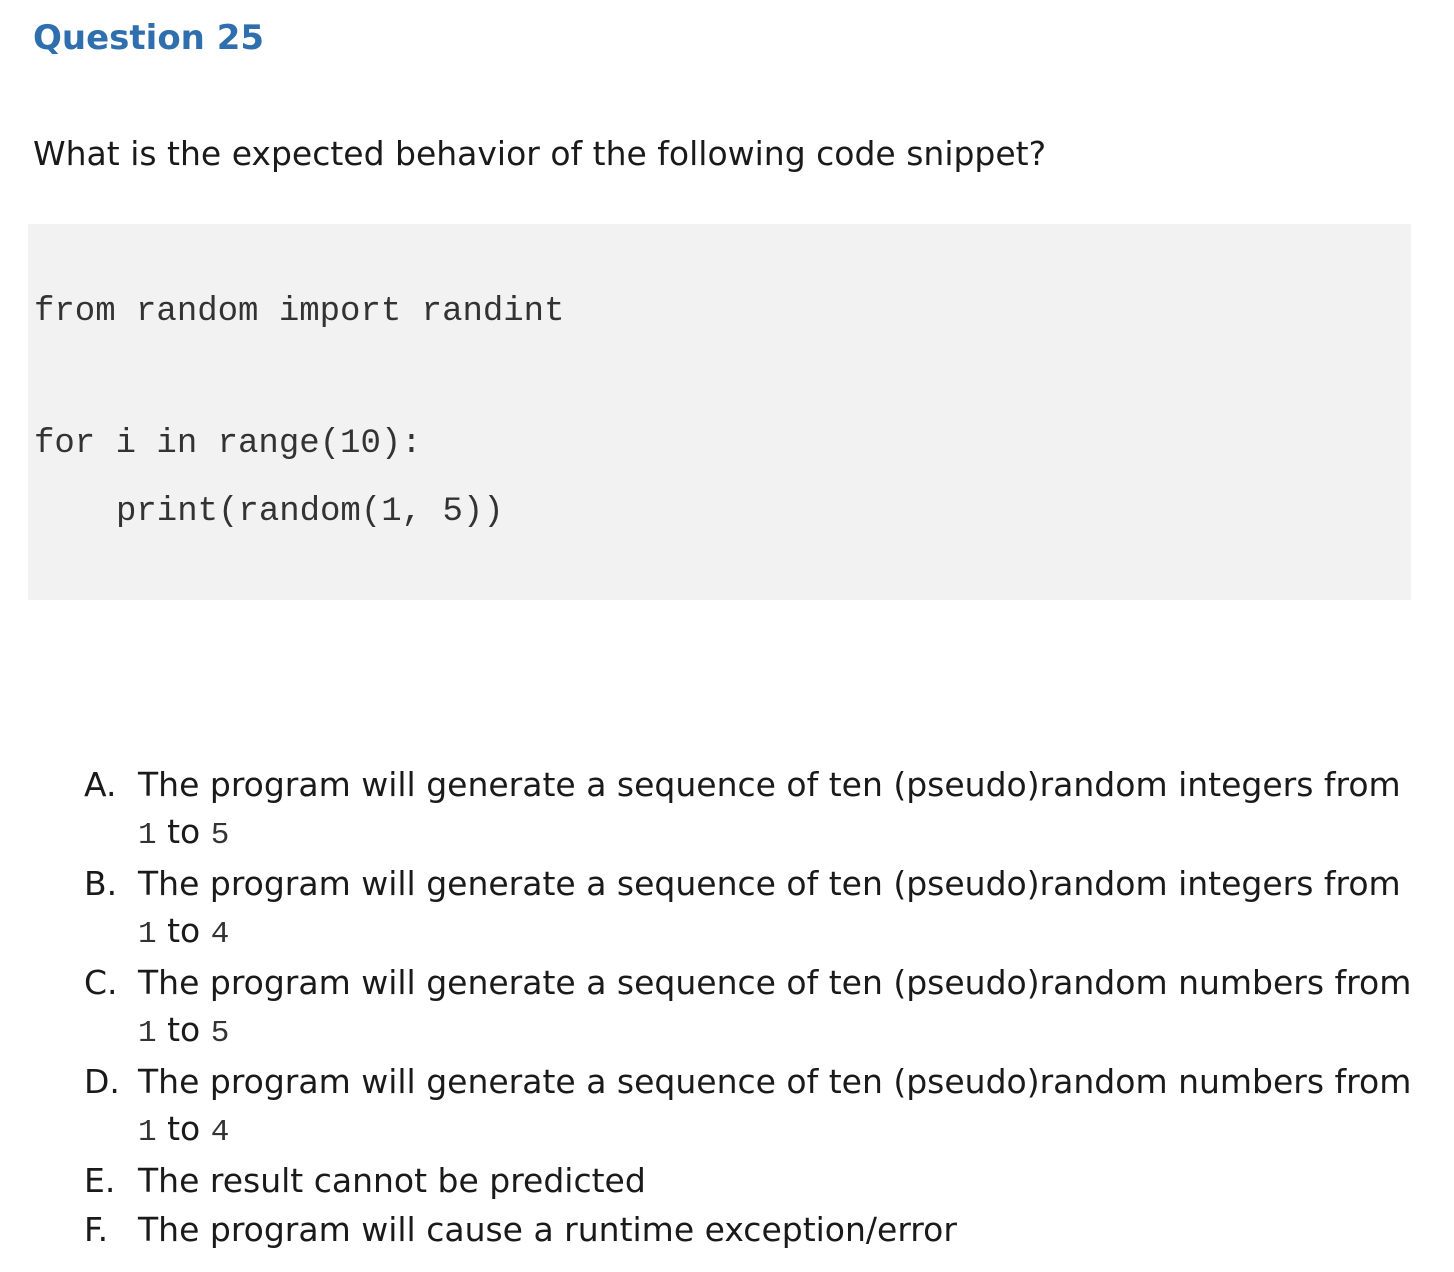 This screenshot has height=1272, width=1454. I want to click on code-line-import: from random import randint, so click(299, 312).